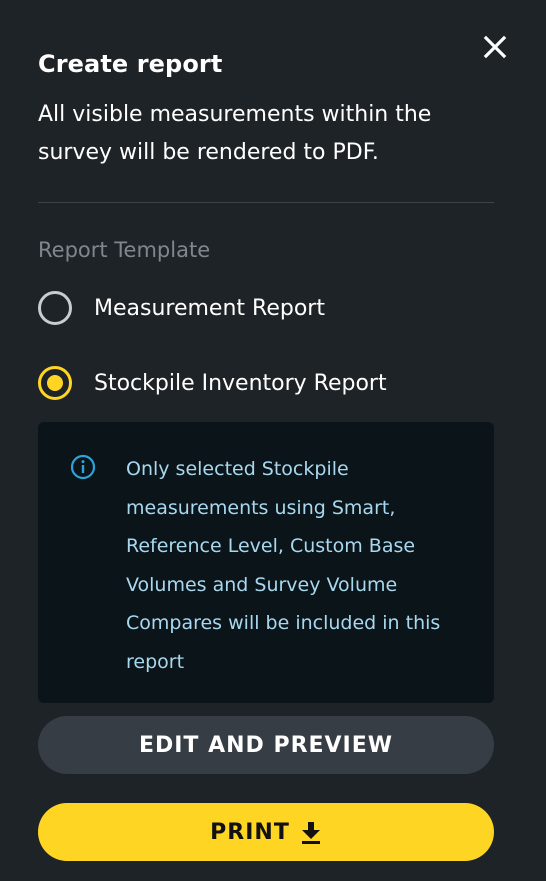 This screenshot has width=546, height=881. I want to click on radio-label: Stockpile Inventory Report, so click(240, 383).